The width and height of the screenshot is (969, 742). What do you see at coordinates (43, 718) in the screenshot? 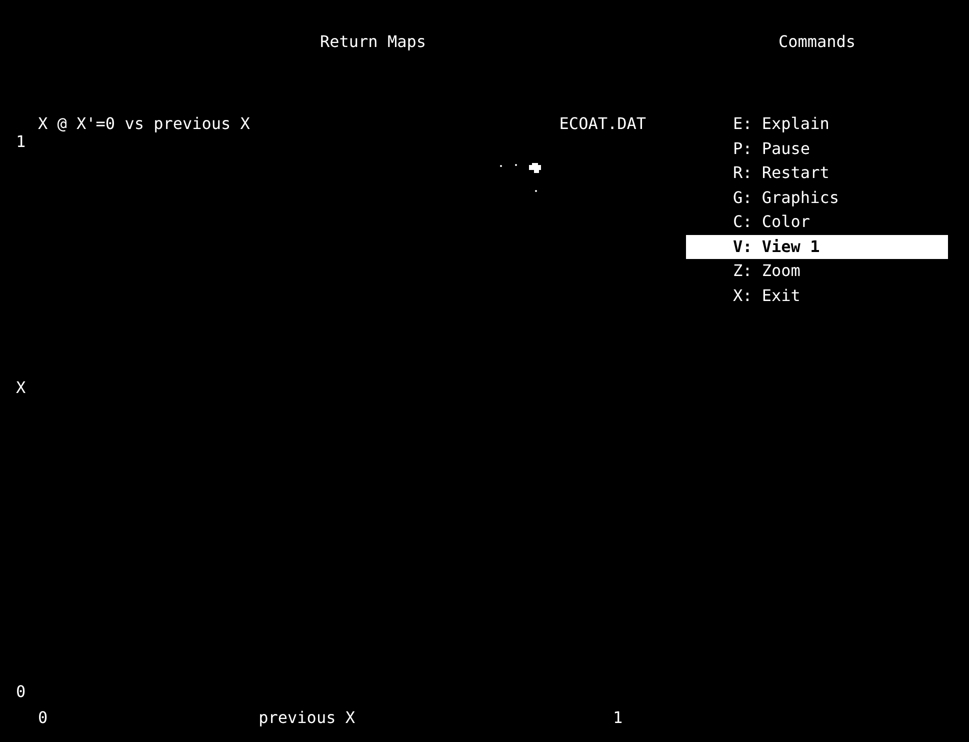
I see `x-axis-min: 0` at bounding box center [43, 718].